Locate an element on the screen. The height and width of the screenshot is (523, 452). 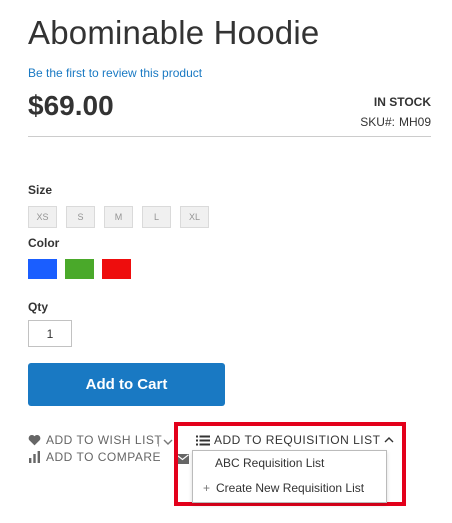
sku: SKU#: MH09 is located at coordinates (395, 122).